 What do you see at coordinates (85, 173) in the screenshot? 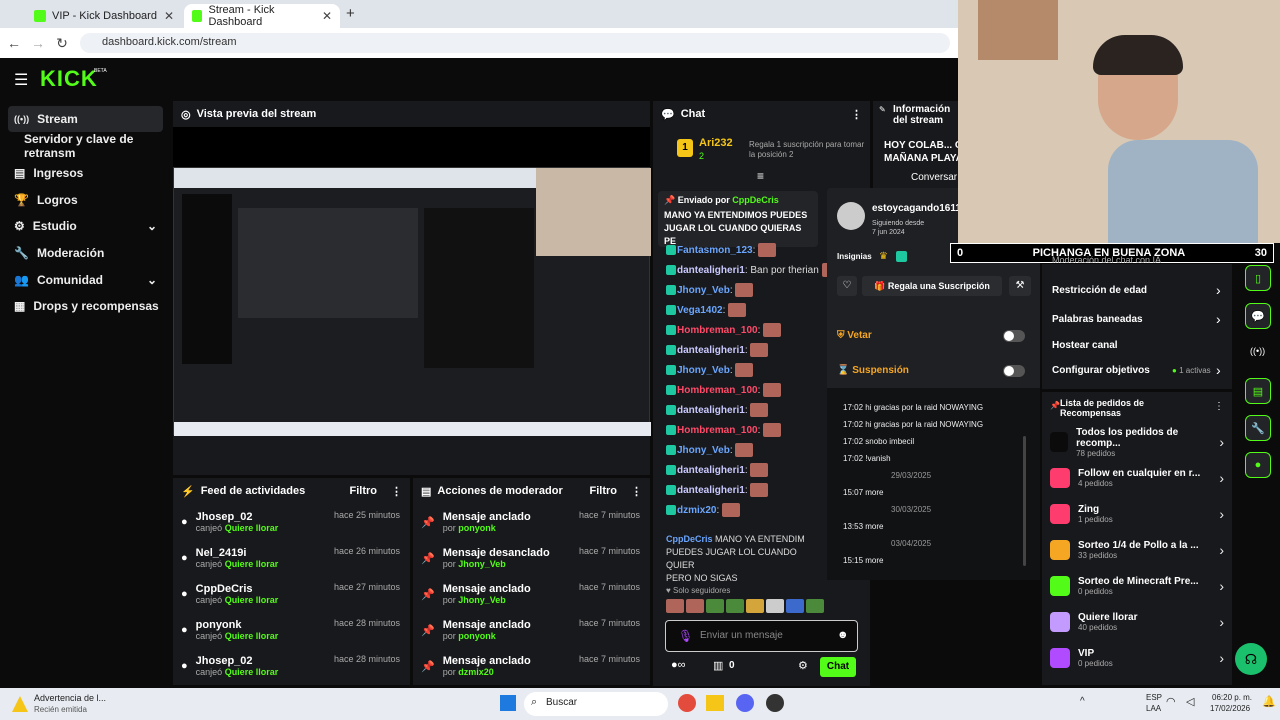
I see `sidebar-item-ingresos: ▤ Ingresos` at bounding box center [85, 173].